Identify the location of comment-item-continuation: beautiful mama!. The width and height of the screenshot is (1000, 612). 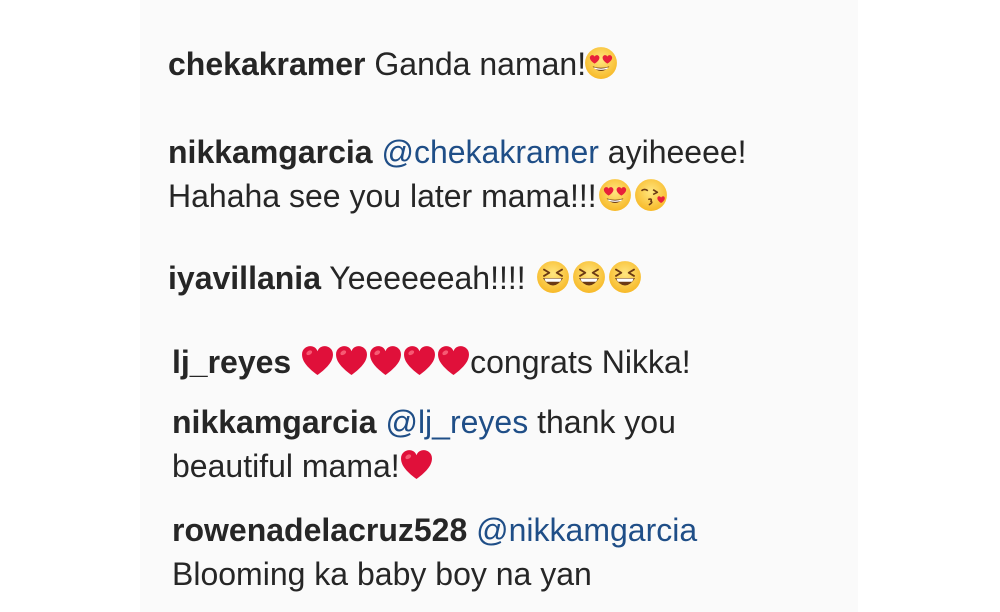
(303, 466).